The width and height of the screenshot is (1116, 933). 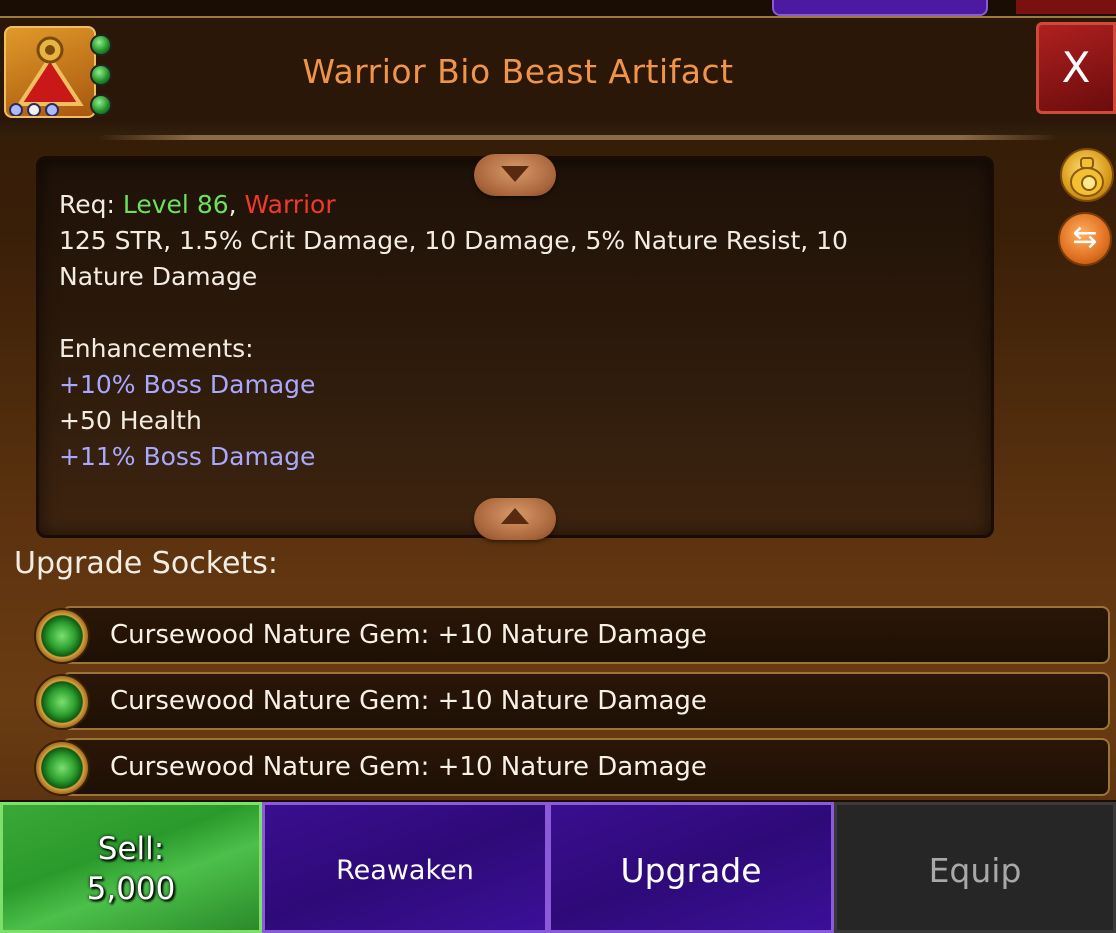 I want to click on equip-button: Equip, so click(x=975, y=867).